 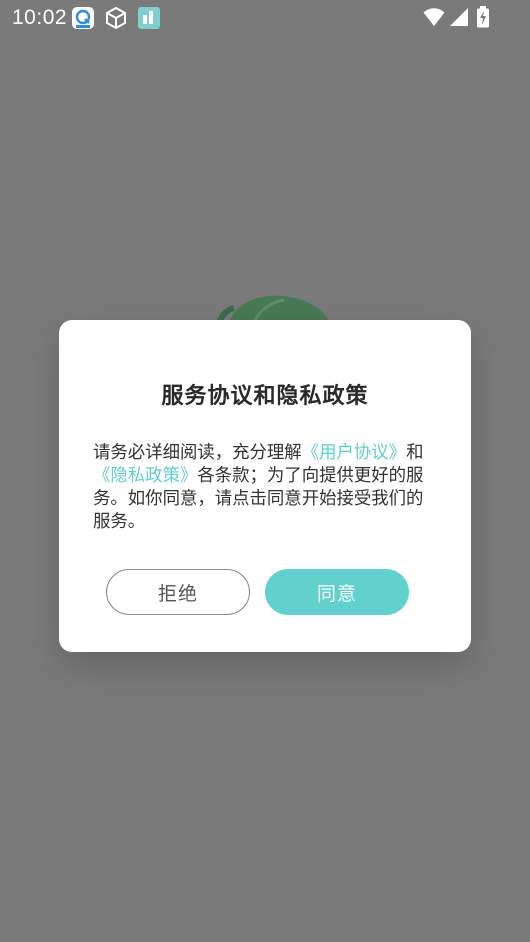 I want to click on body-text-part1: 请务必详细阅读，充分理解, so click(x=197, y=453).